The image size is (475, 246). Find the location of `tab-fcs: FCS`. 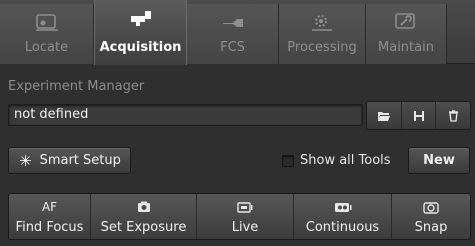

tab-fcs: FCS is located at coordinates (233, 34).